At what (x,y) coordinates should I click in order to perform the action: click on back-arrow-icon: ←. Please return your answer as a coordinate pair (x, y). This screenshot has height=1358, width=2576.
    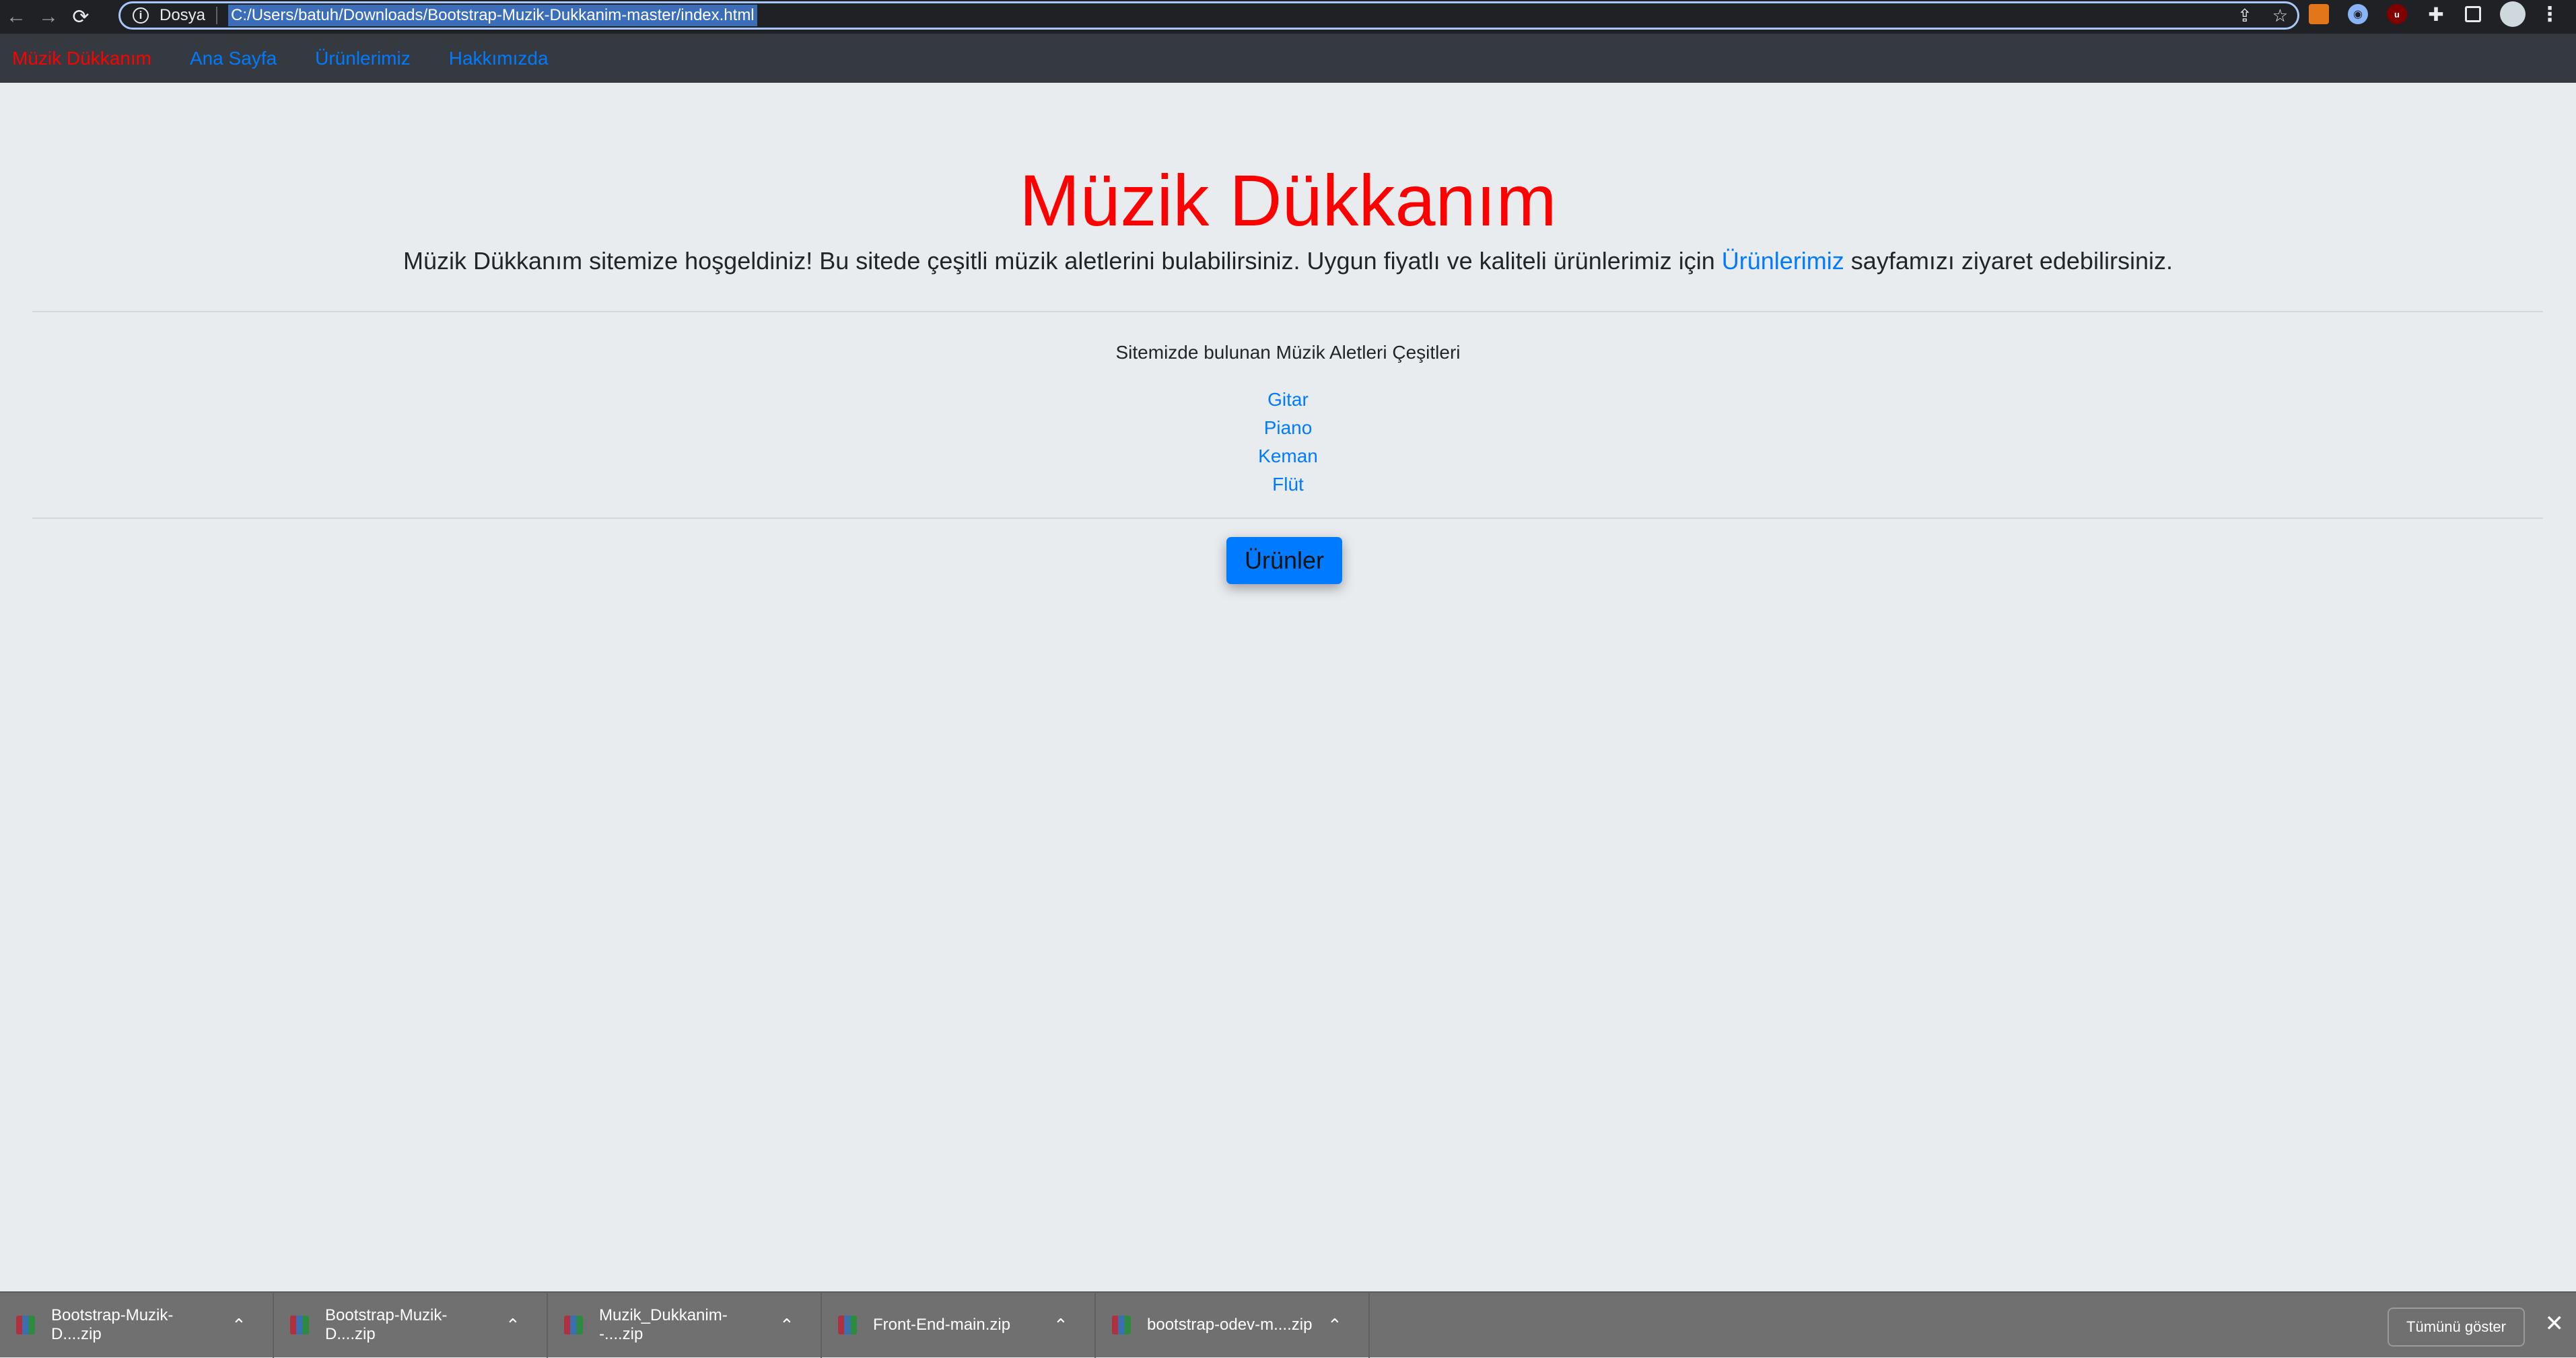
    Looking at the image, I should click on (16, 17).